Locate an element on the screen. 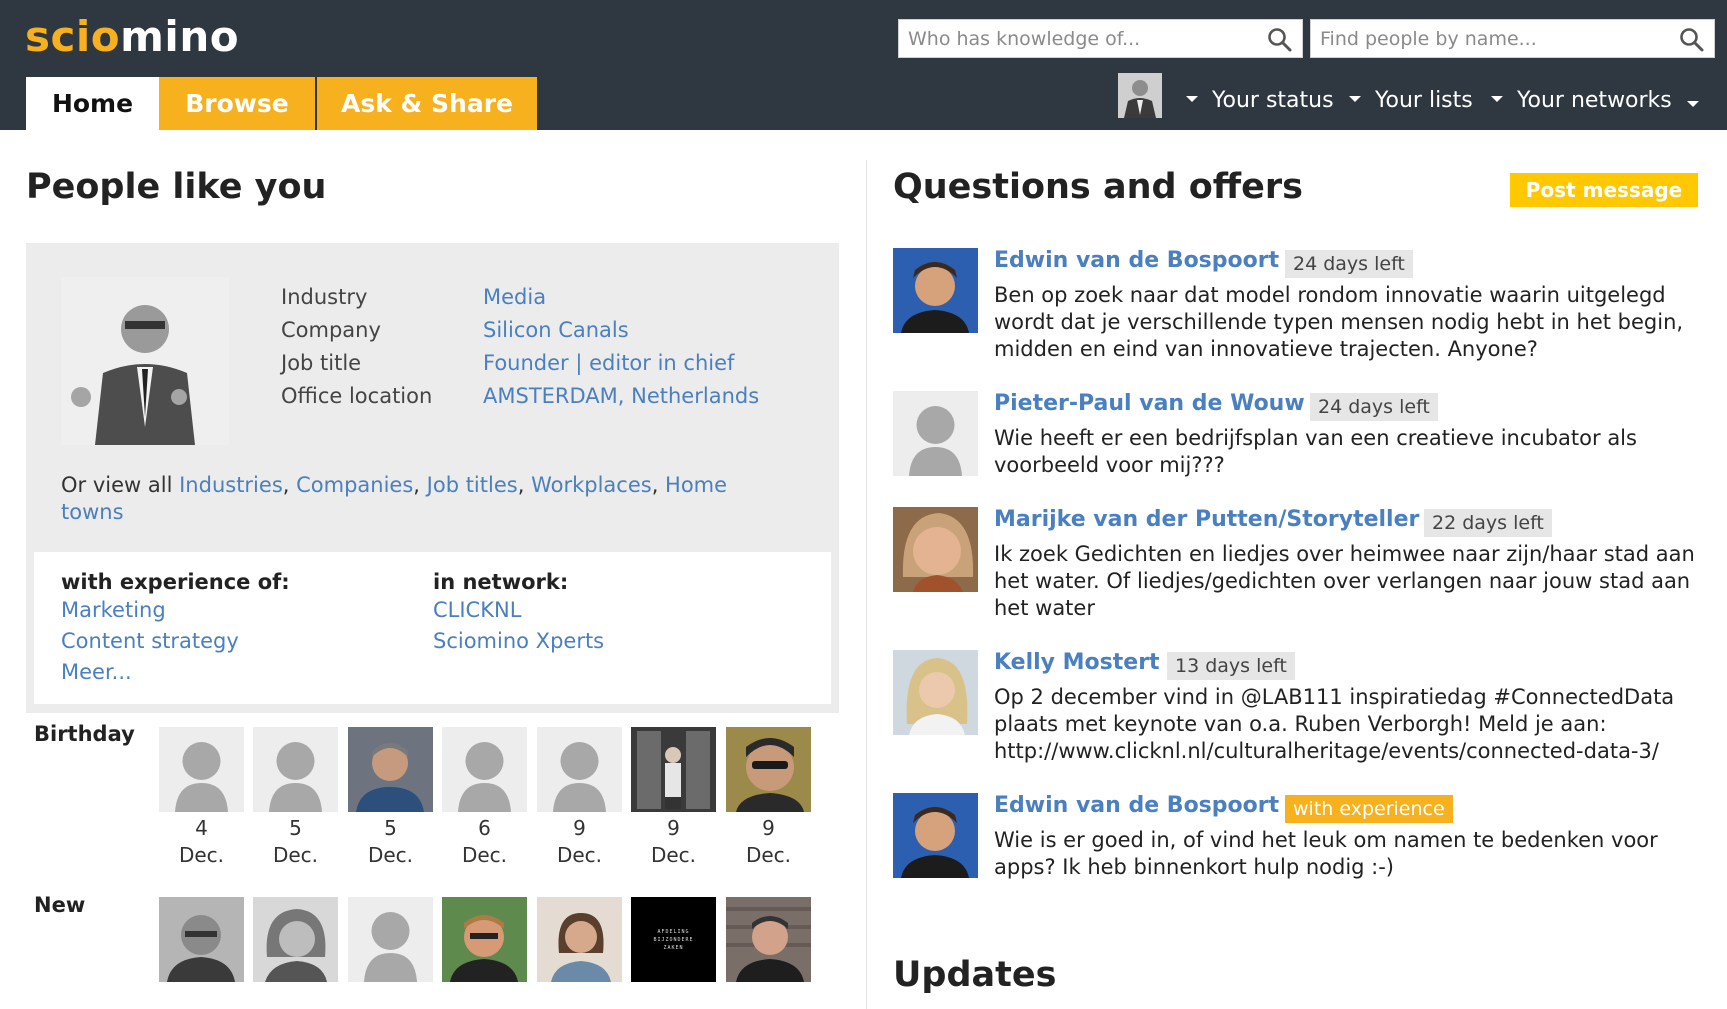  tab-home: Home is located at coordinates (92, 103).